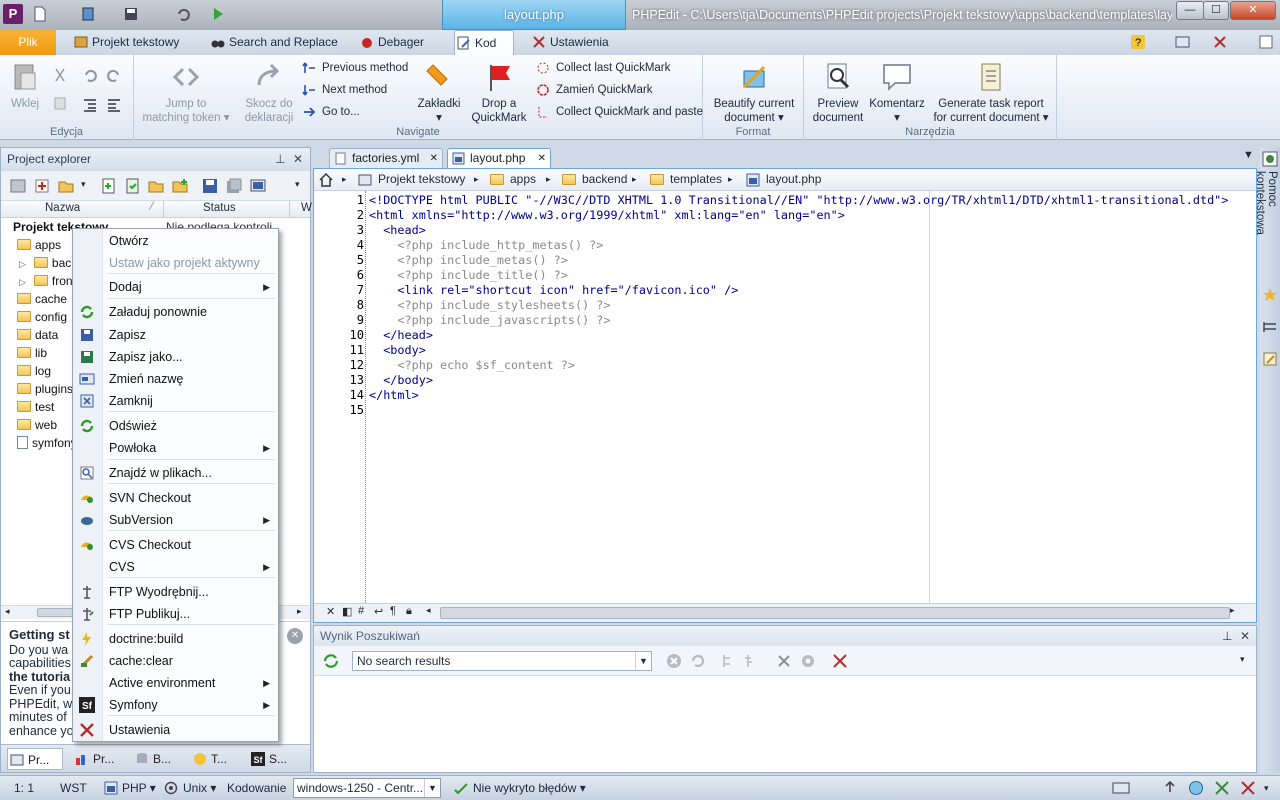  What do you see at coordinates (386, 158) in the screenshot?
I see `editor-tab-factories: factories.yml ✕` at bounding box center [386, 158].